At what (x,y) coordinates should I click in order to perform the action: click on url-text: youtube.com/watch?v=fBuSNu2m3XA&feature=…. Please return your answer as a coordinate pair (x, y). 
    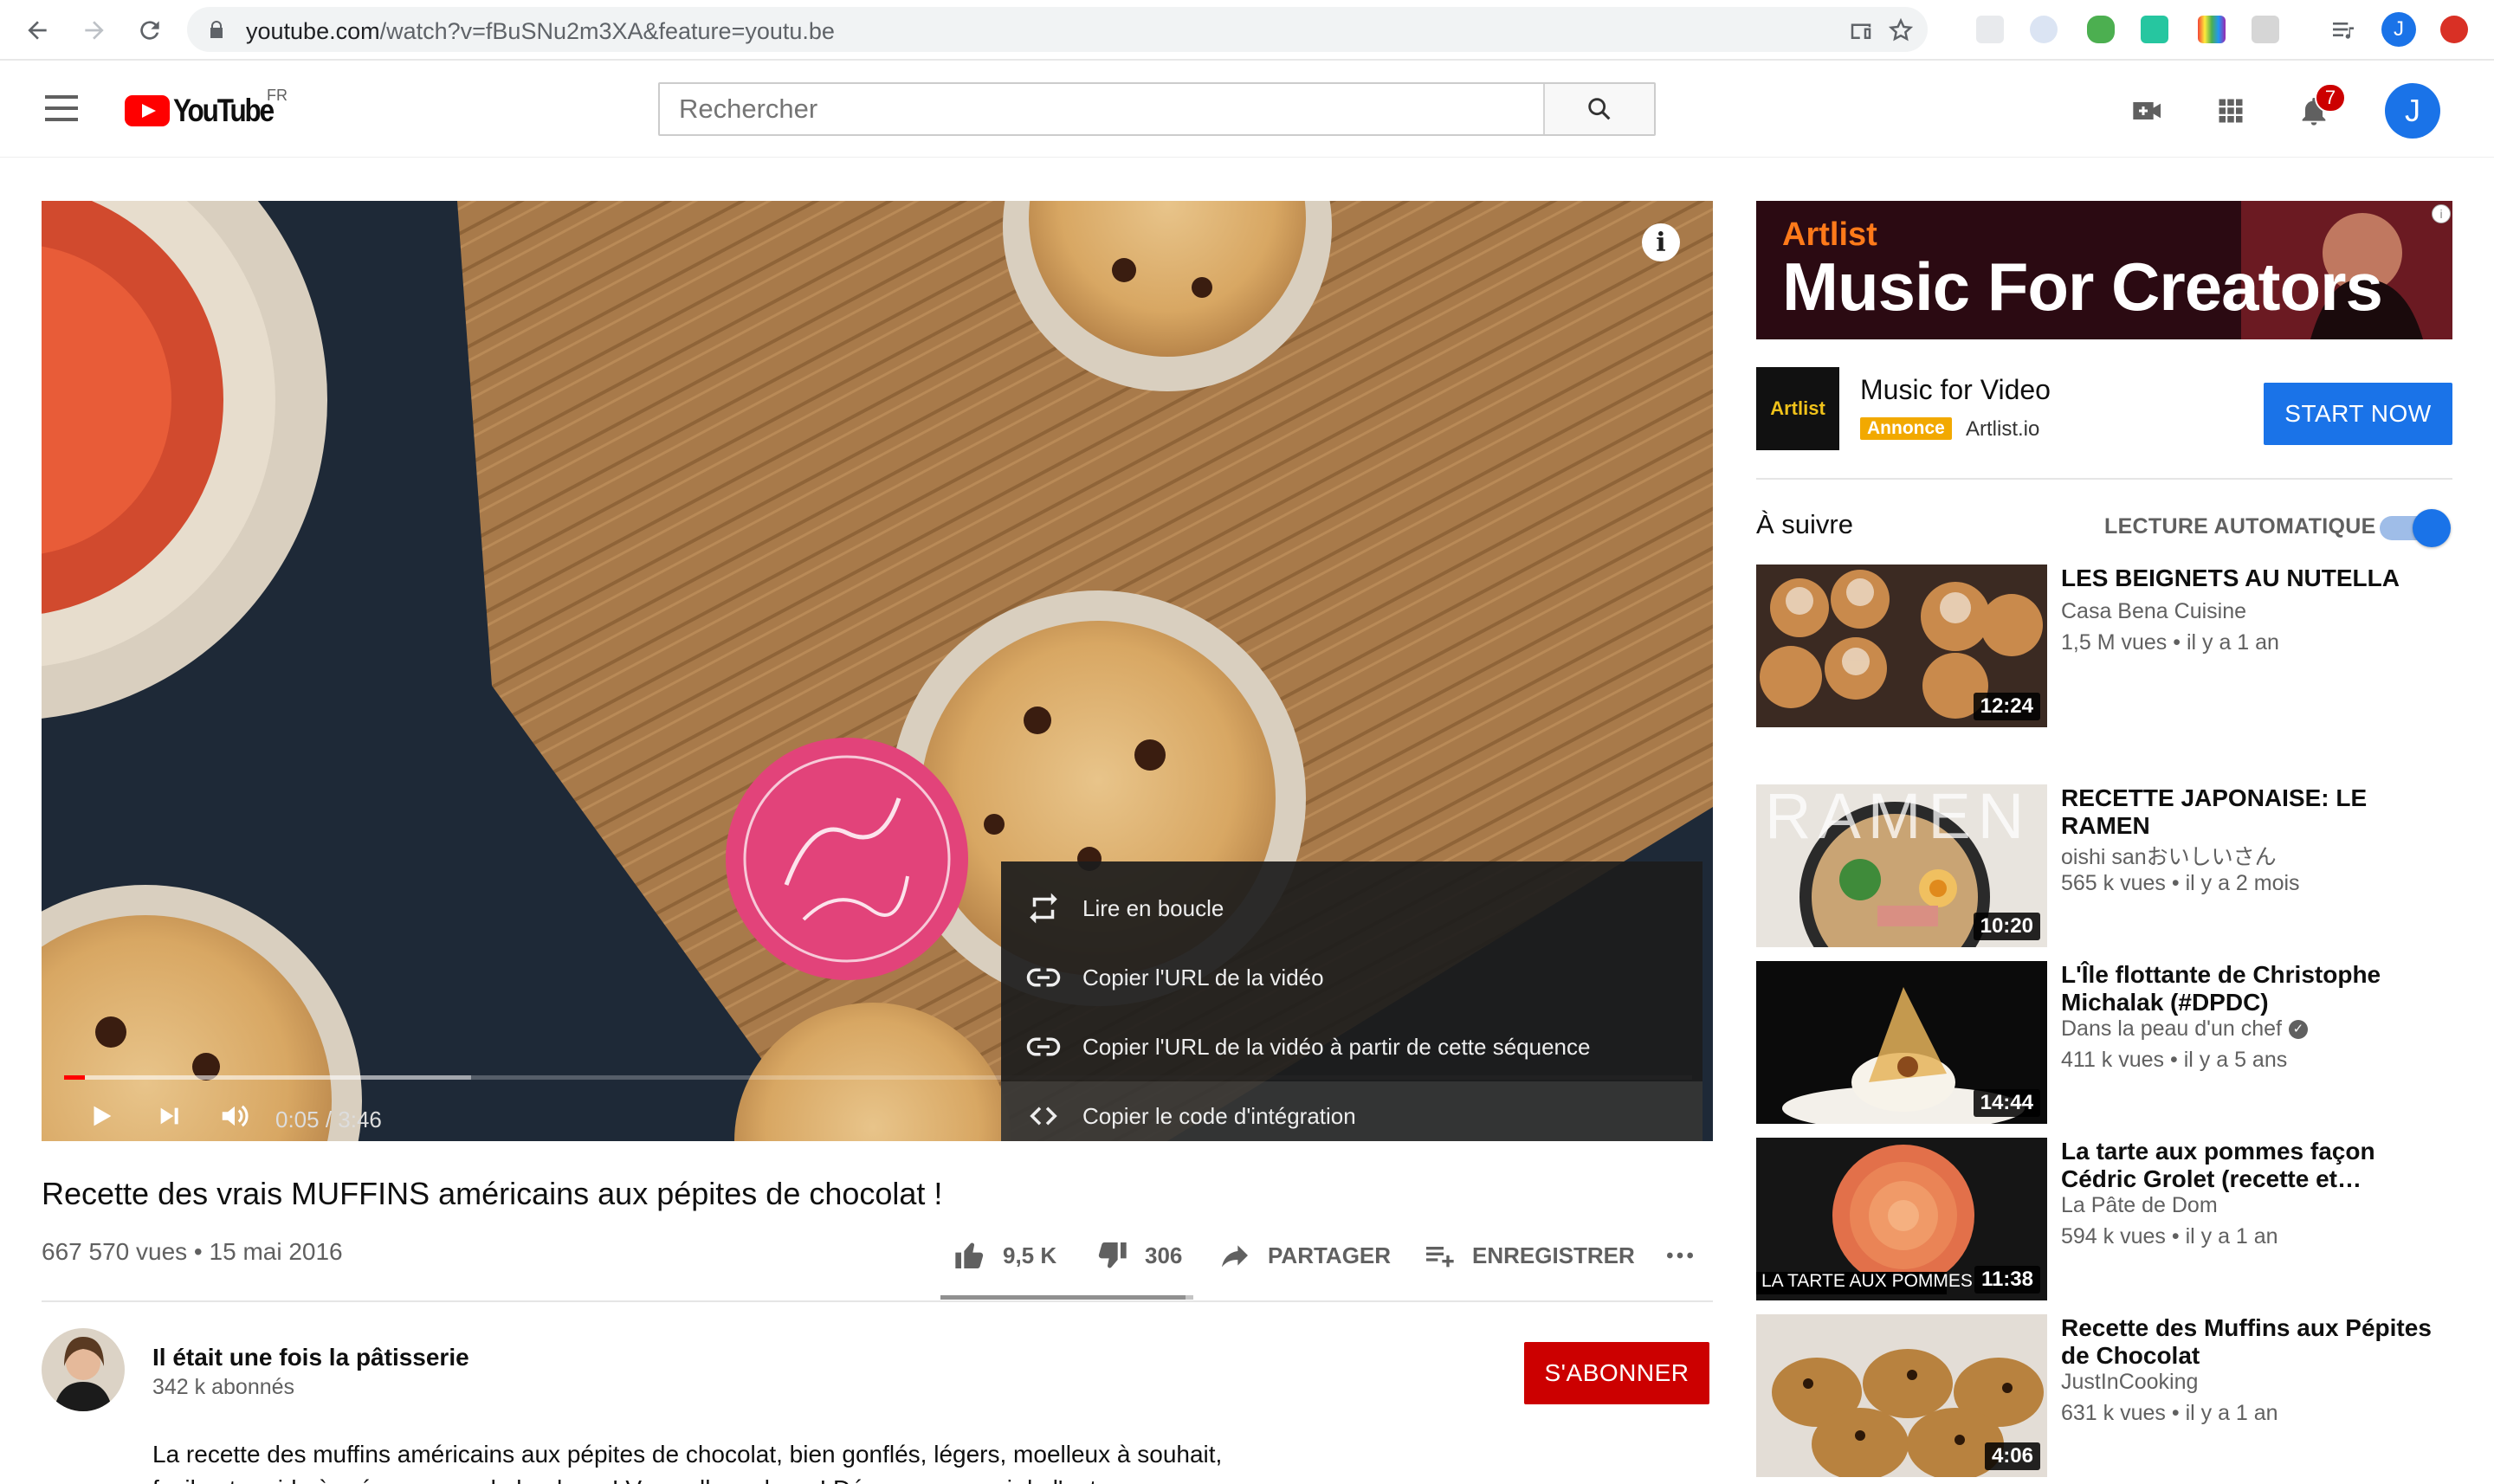
    Looking at the image, I should click on (540, 31).